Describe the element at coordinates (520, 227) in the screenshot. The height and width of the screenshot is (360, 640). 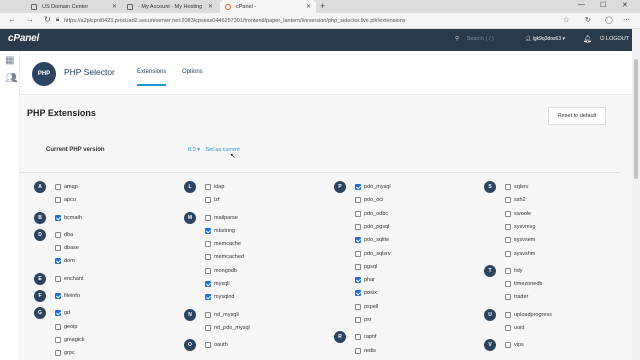
I see `extension-item: sysvmsg` at that location.